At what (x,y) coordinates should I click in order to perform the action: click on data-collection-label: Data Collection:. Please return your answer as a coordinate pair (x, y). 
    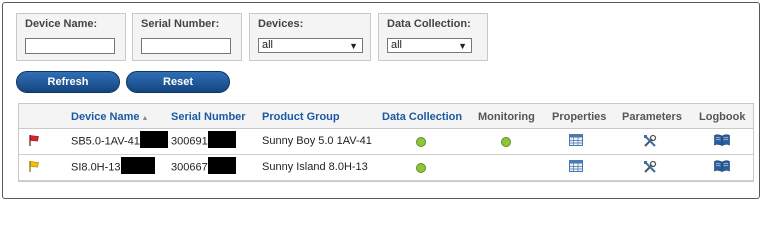
    Looking at the image, I should click on (429, 24).